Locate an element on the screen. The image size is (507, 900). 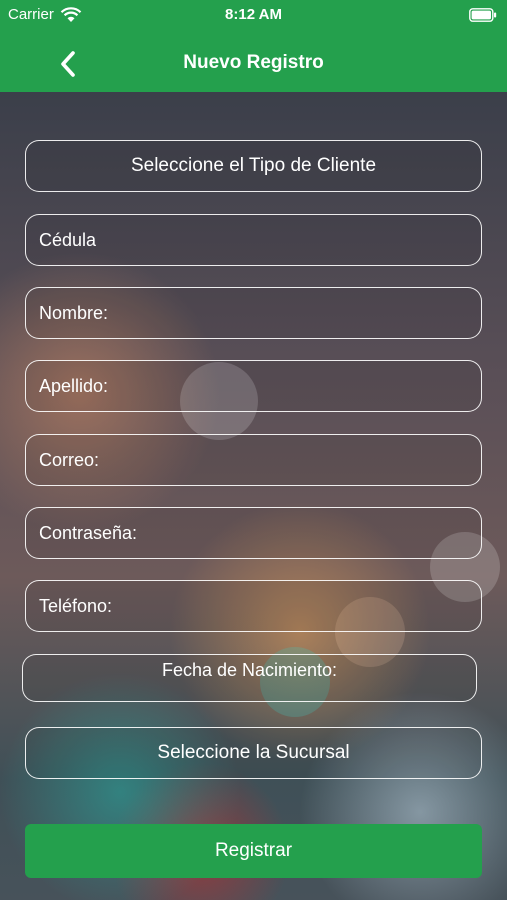
apellido-placeholder: Apellido: is located at coordinates (74, 386).